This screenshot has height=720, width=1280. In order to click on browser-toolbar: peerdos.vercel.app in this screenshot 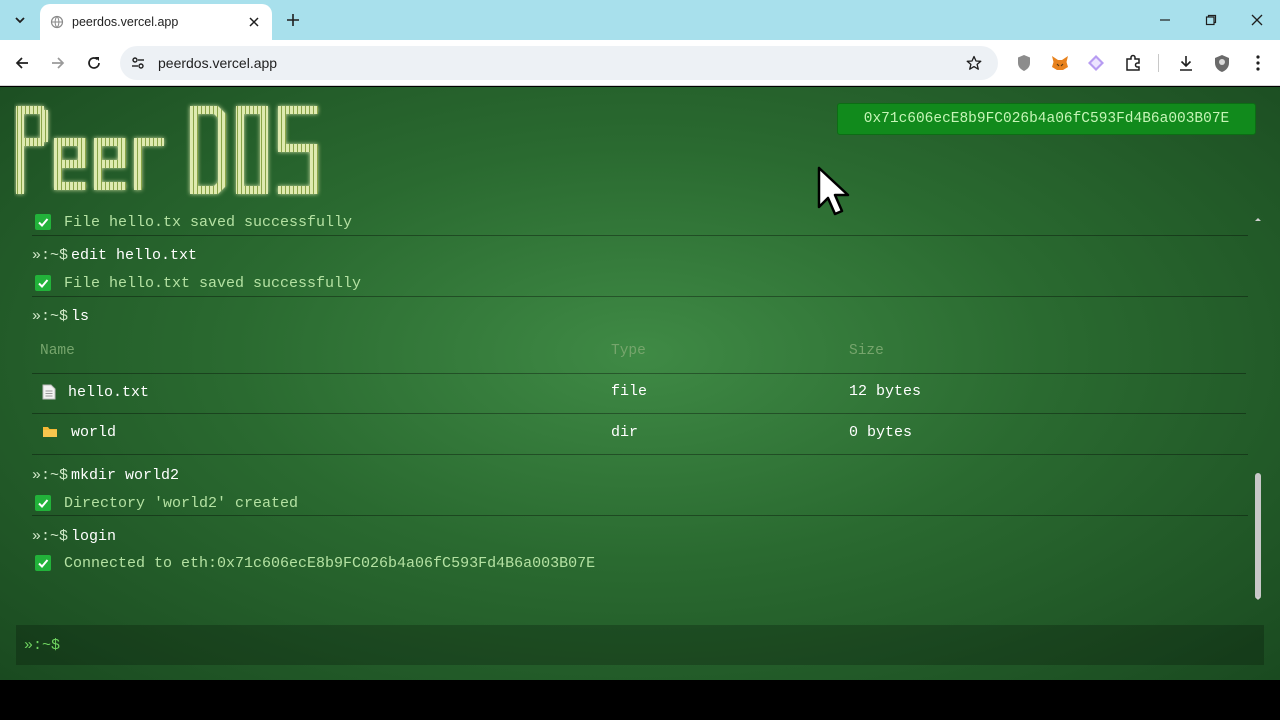, I will do `click(640, 63)`.